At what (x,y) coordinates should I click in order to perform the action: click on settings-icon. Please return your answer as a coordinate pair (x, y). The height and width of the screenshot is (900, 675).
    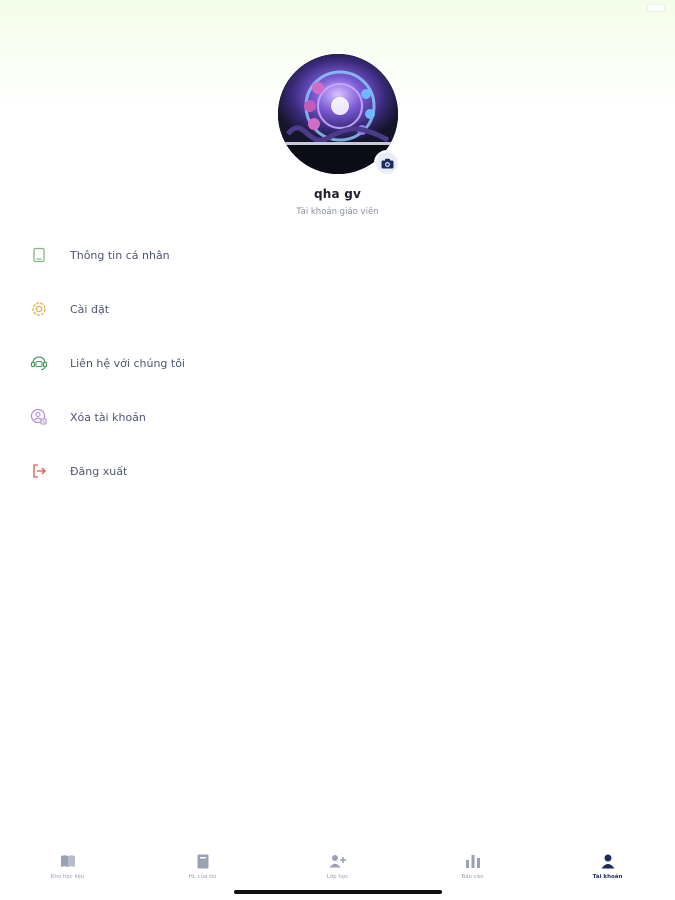
    Looking at the image, I should click on (39, 309).